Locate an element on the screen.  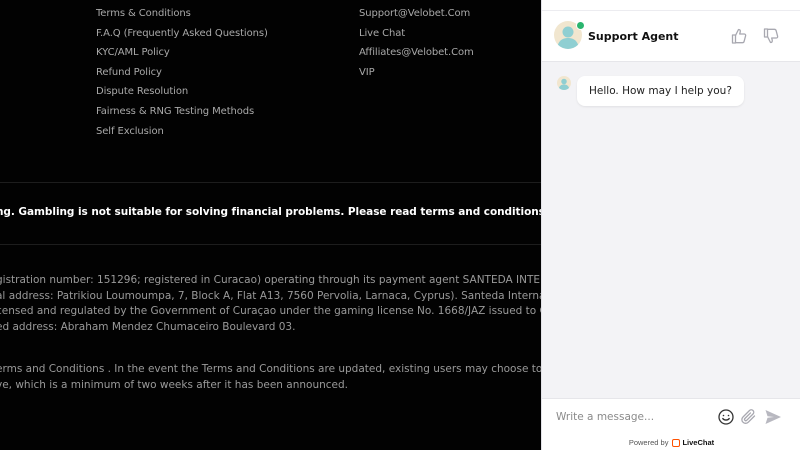
footer-link-kyc-aml: KYC/AML Policy is located at coordinates (182, 53).